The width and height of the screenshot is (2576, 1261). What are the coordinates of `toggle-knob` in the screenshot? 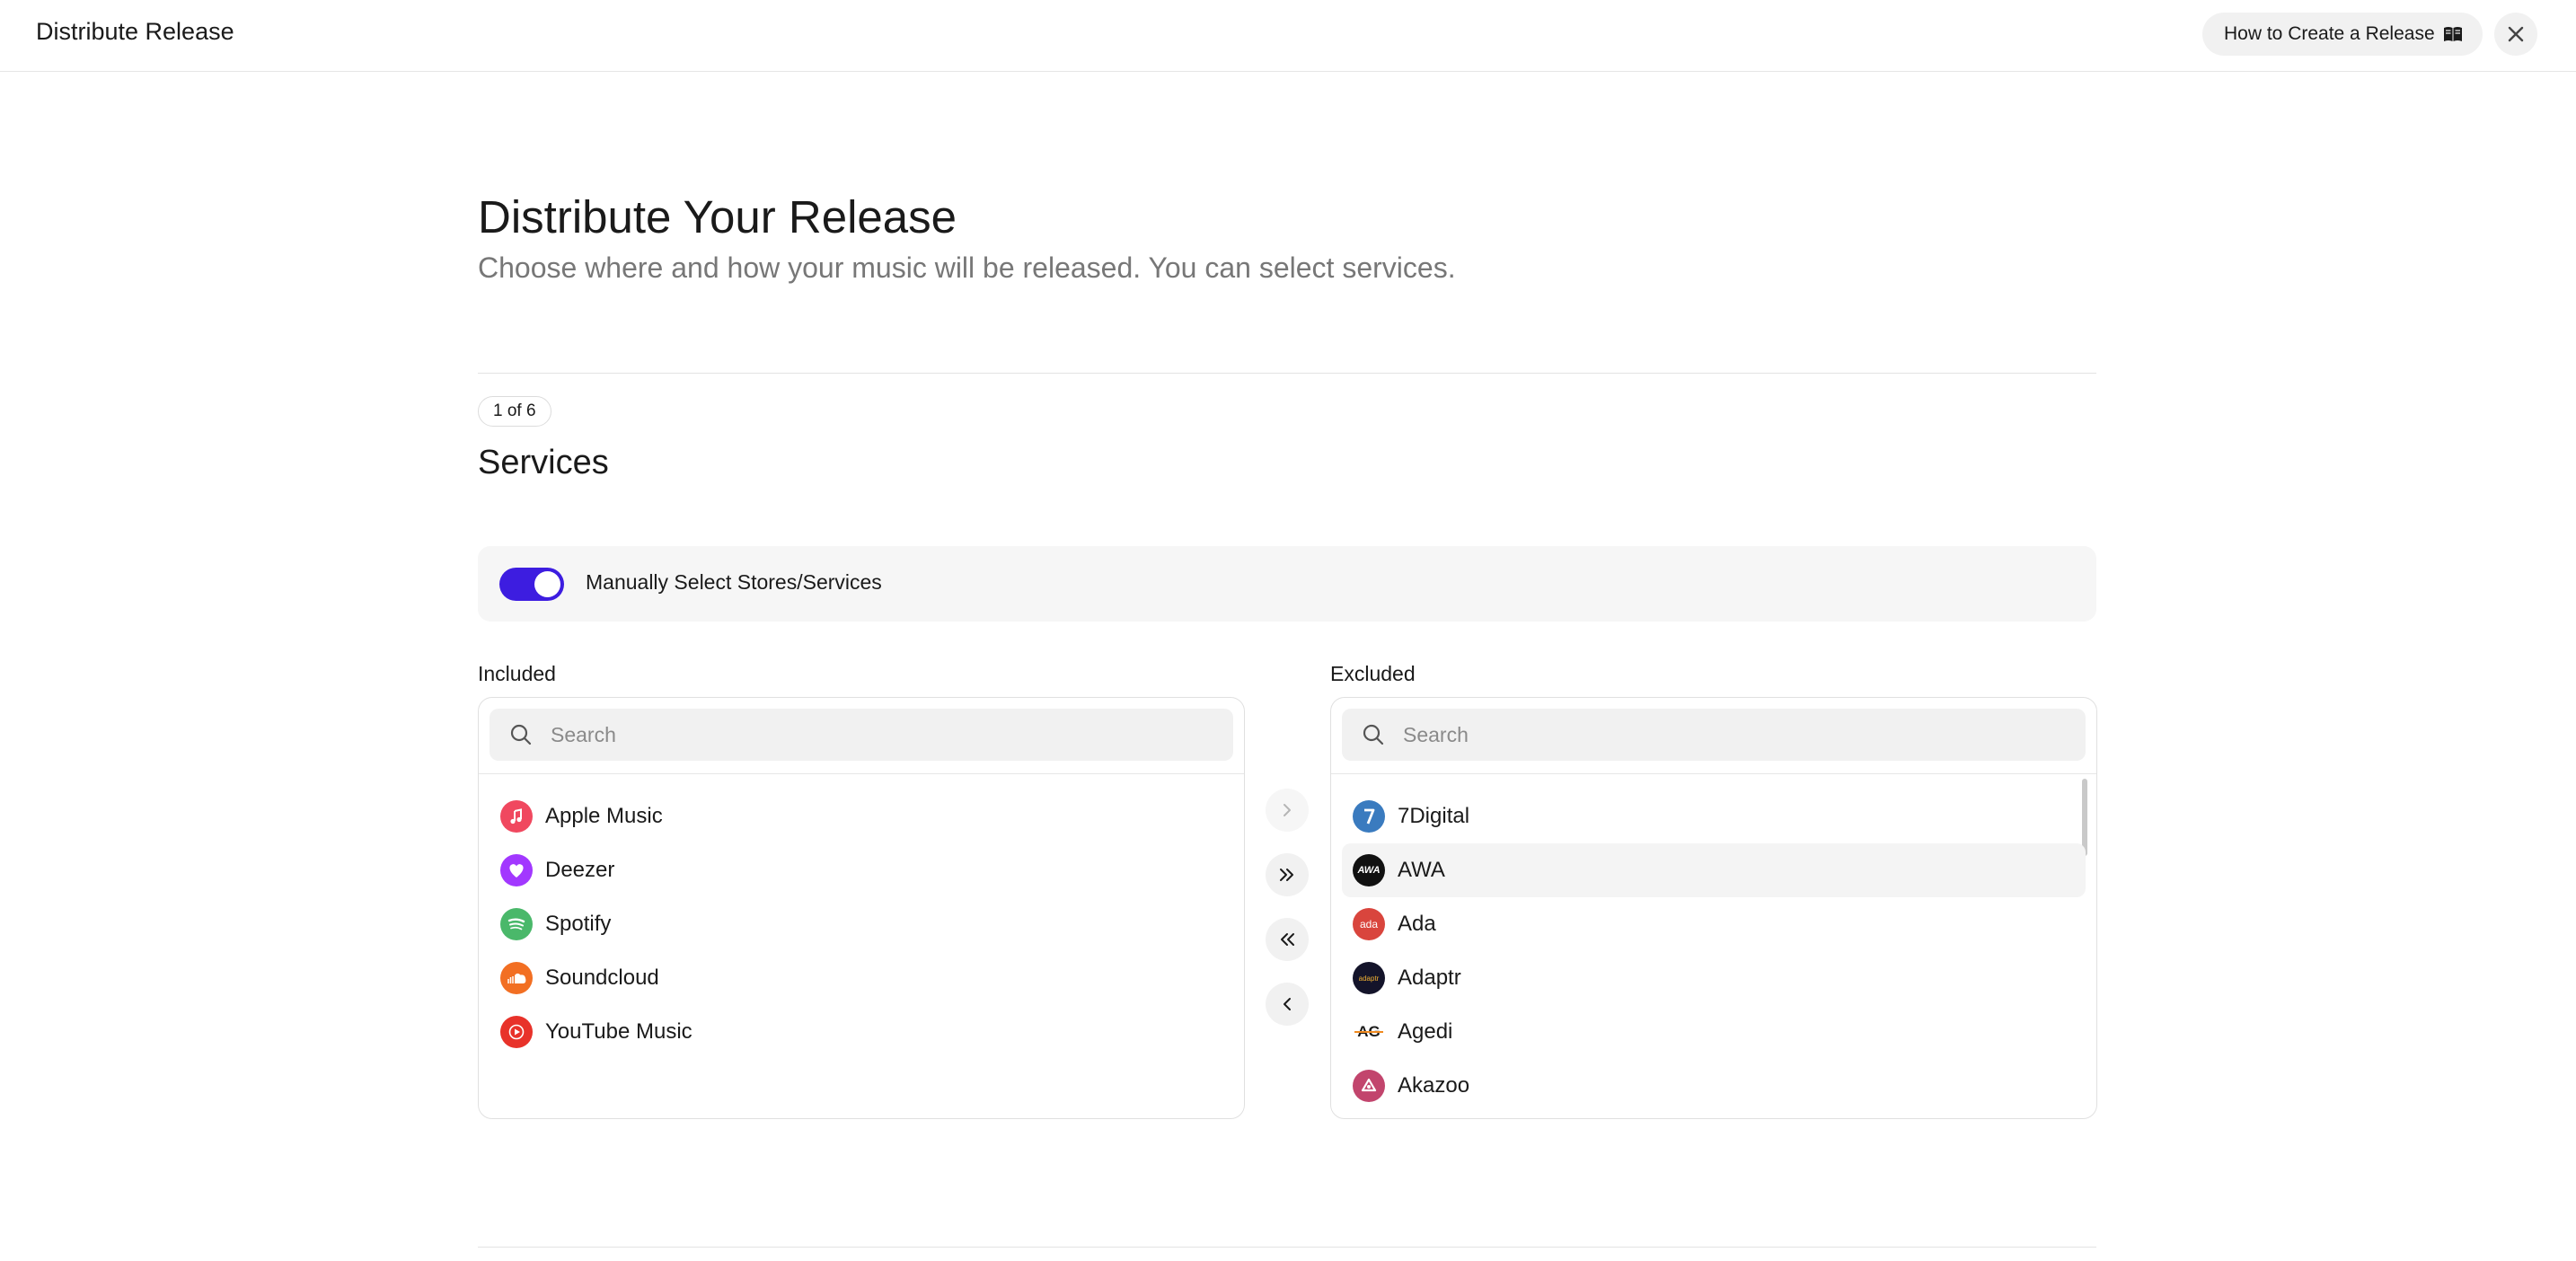 It's located at (547, 584).